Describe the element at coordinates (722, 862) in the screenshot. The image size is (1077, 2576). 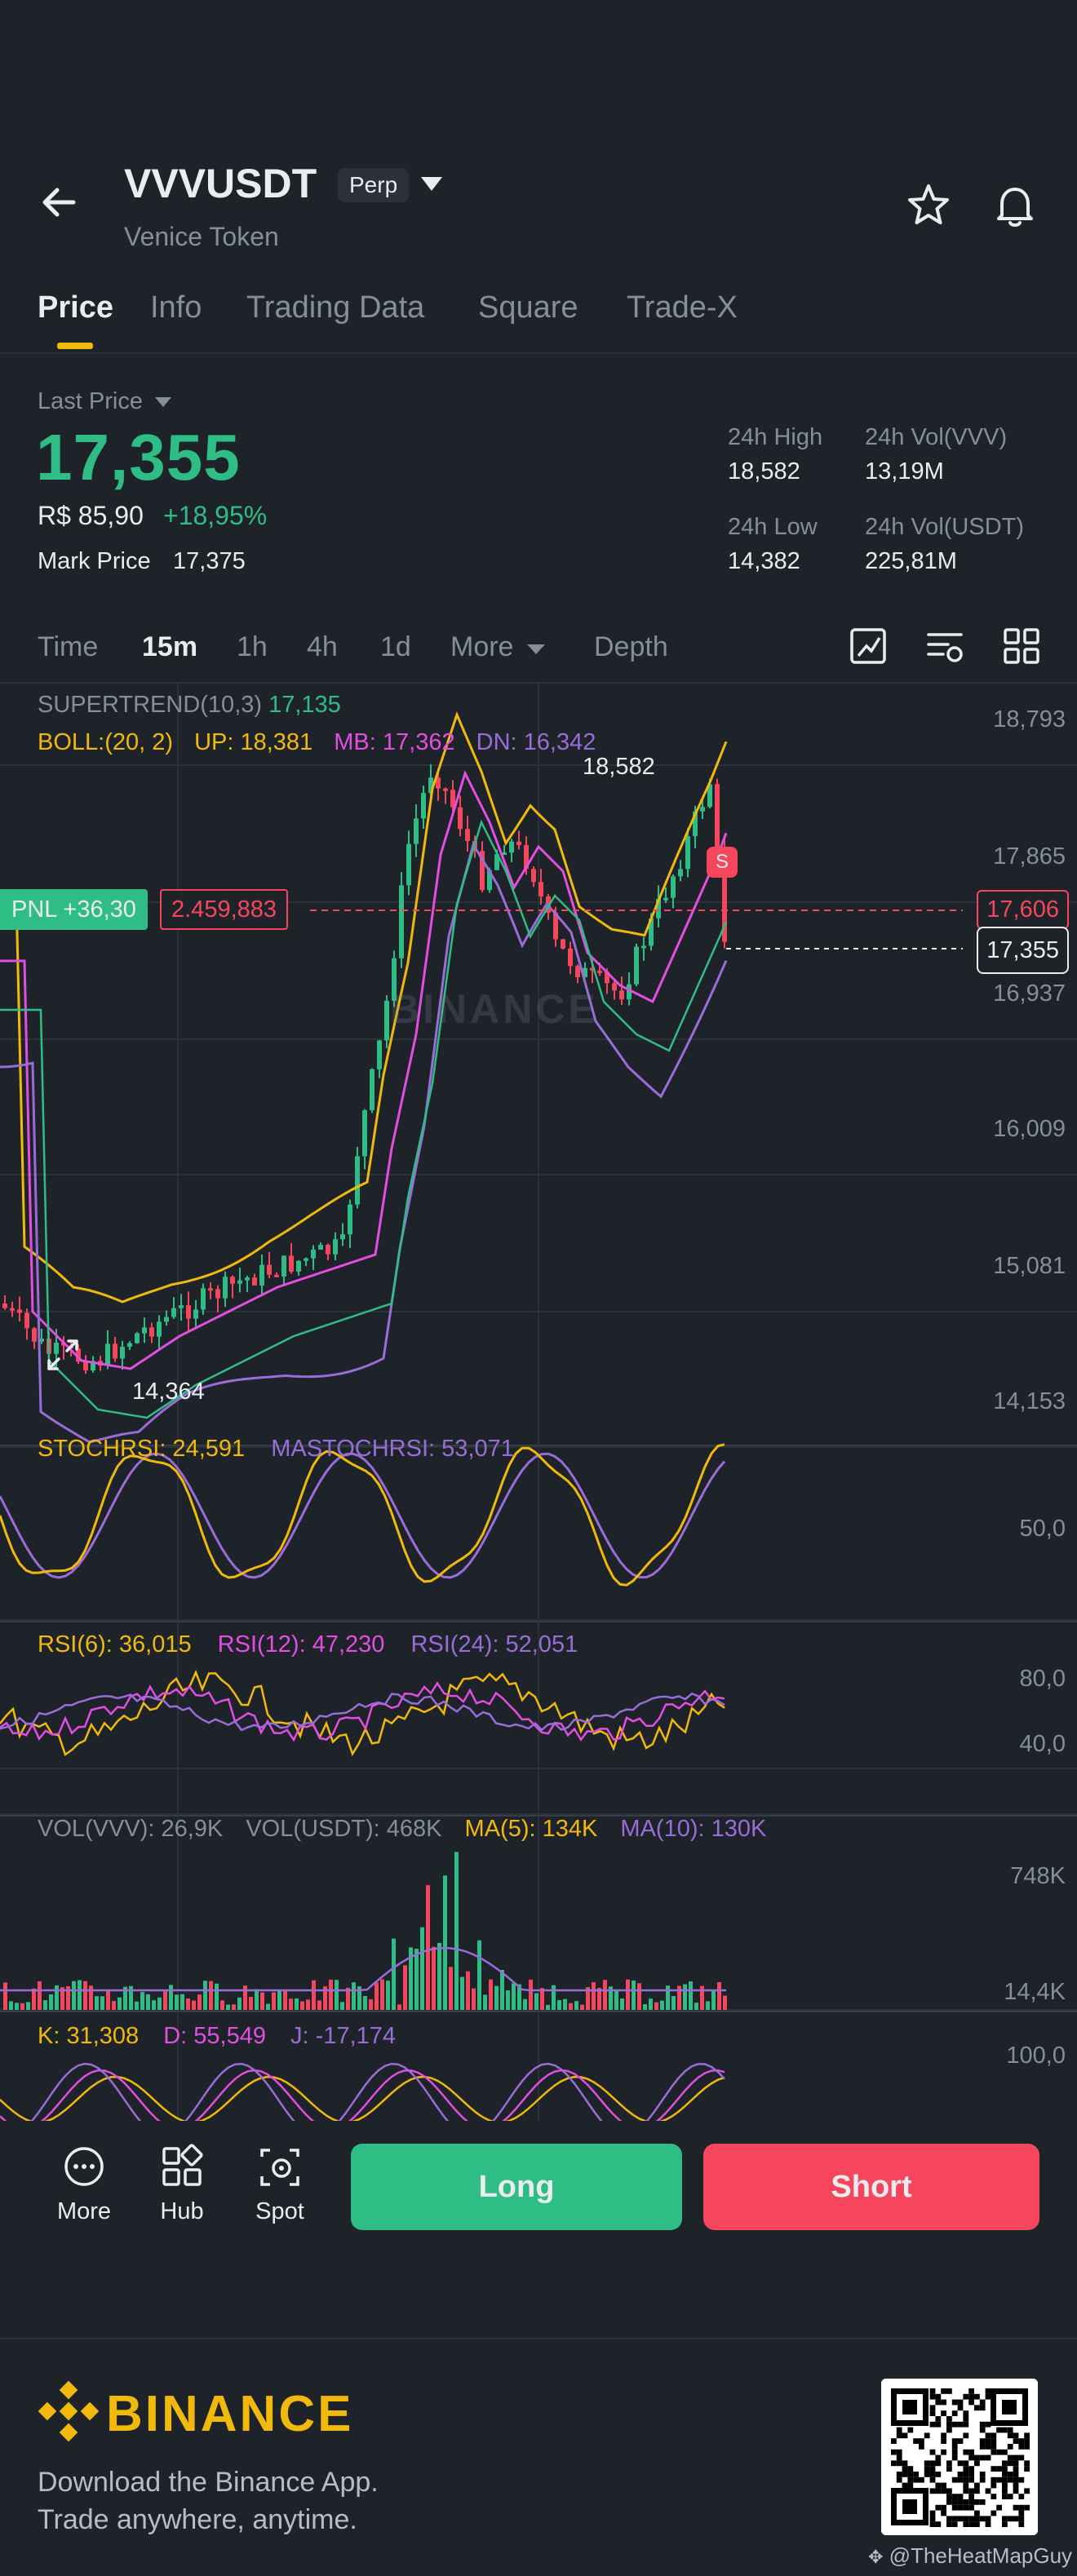
I see `sell-marker: S` at that location.